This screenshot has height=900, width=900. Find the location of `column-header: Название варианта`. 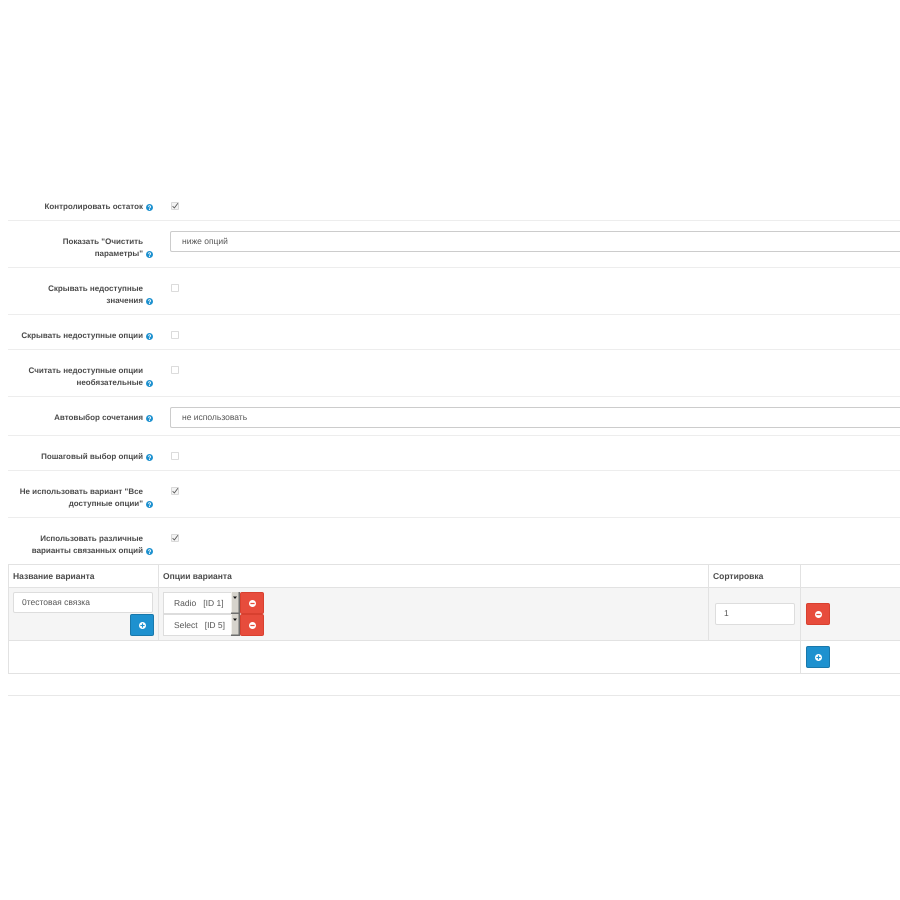

column-header: Название варианта is located at coordinates (83, 576).